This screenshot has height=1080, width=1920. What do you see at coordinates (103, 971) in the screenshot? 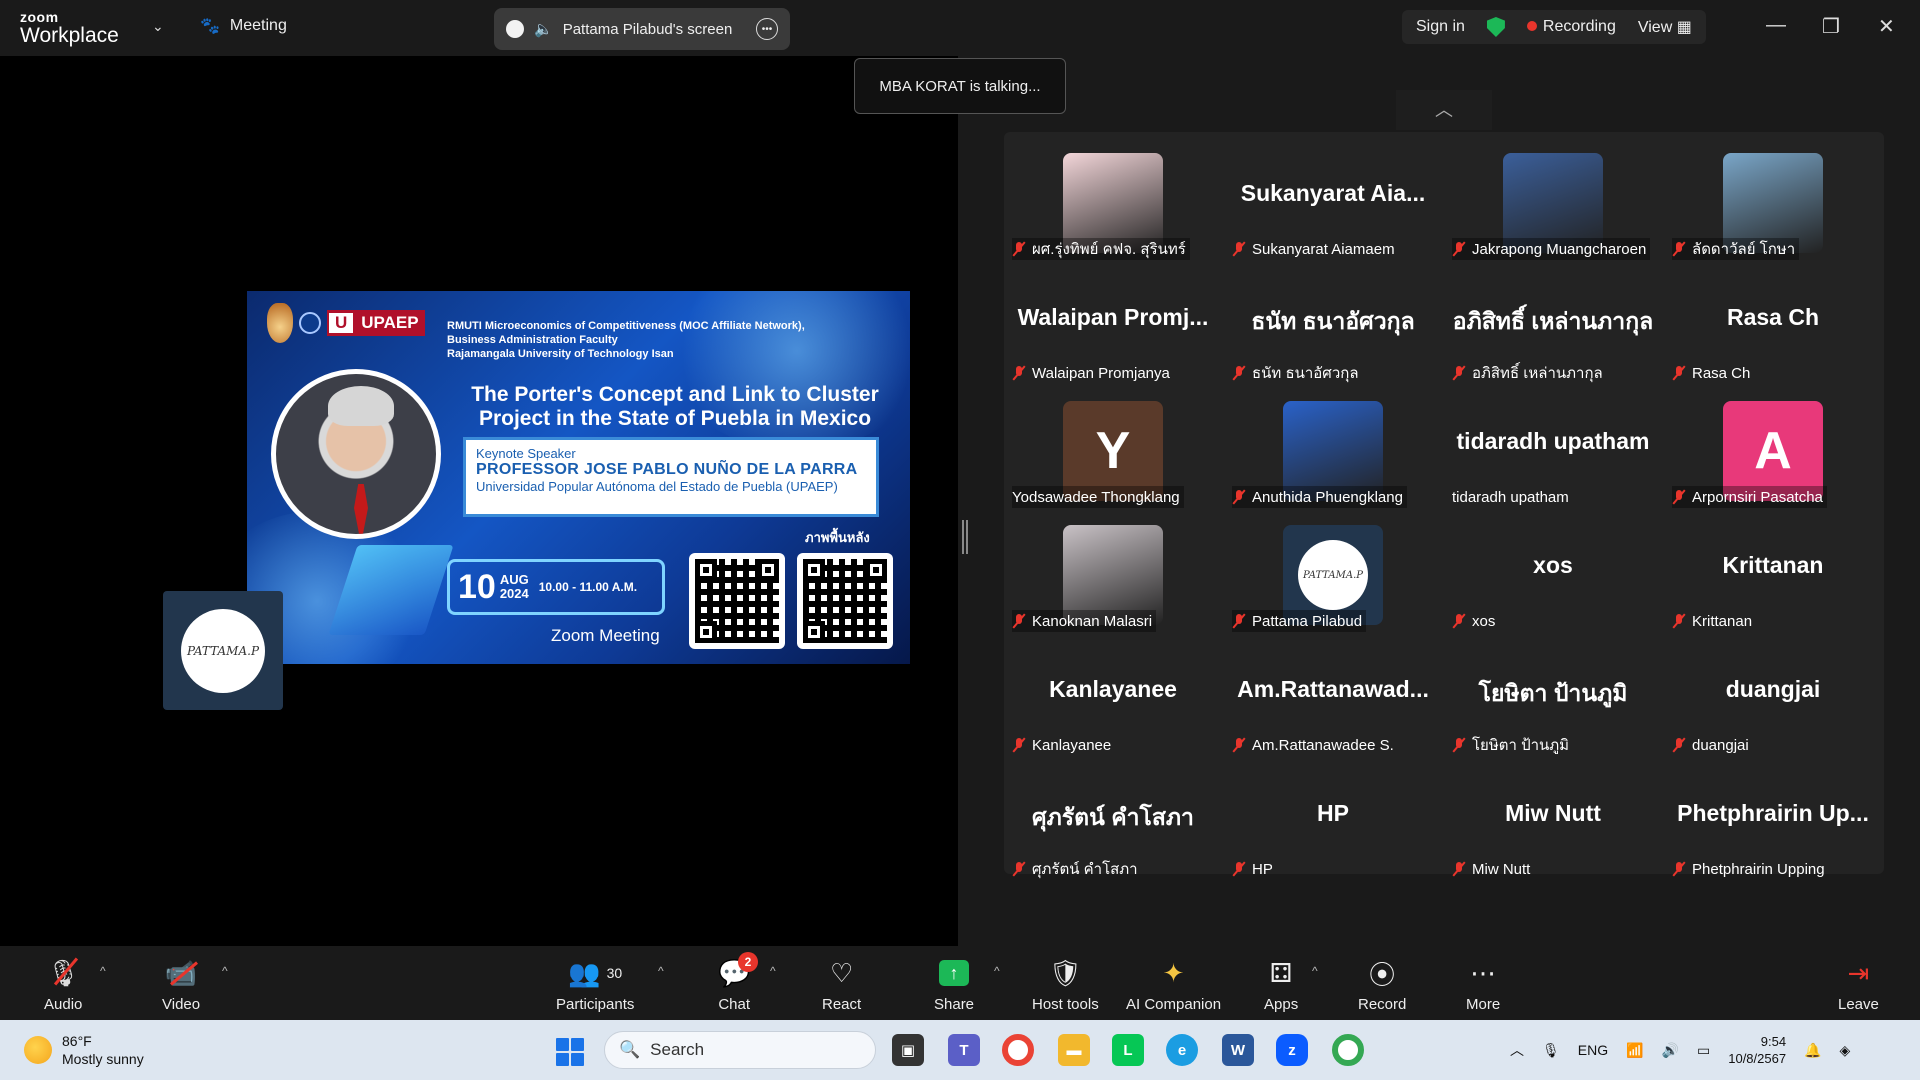
I see `audio-options-caret: ^` at bounding box center [103, 971].